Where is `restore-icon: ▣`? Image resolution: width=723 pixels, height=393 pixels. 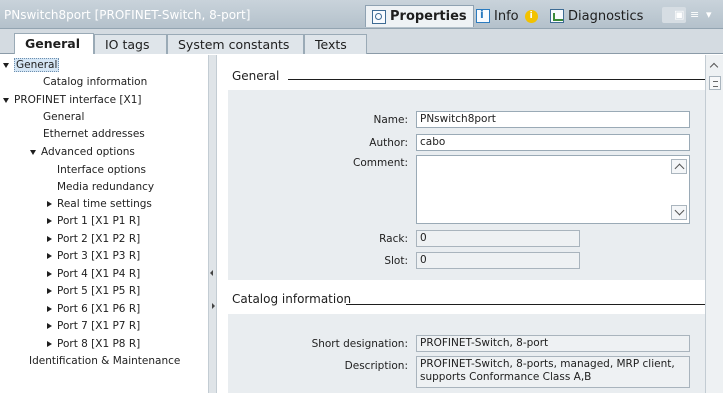 restore-icon: ▣ is located at coordinates (679, 14).